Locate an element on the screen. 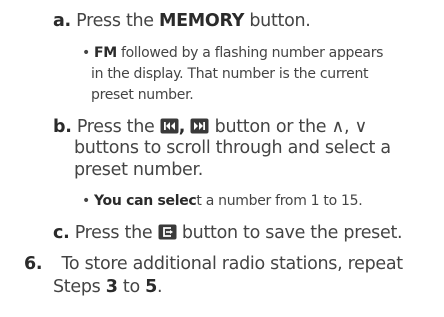 The width and height of the screenshot is (444, 317). down-arrow-icon: ∨ is located at coordinates (361, 127).